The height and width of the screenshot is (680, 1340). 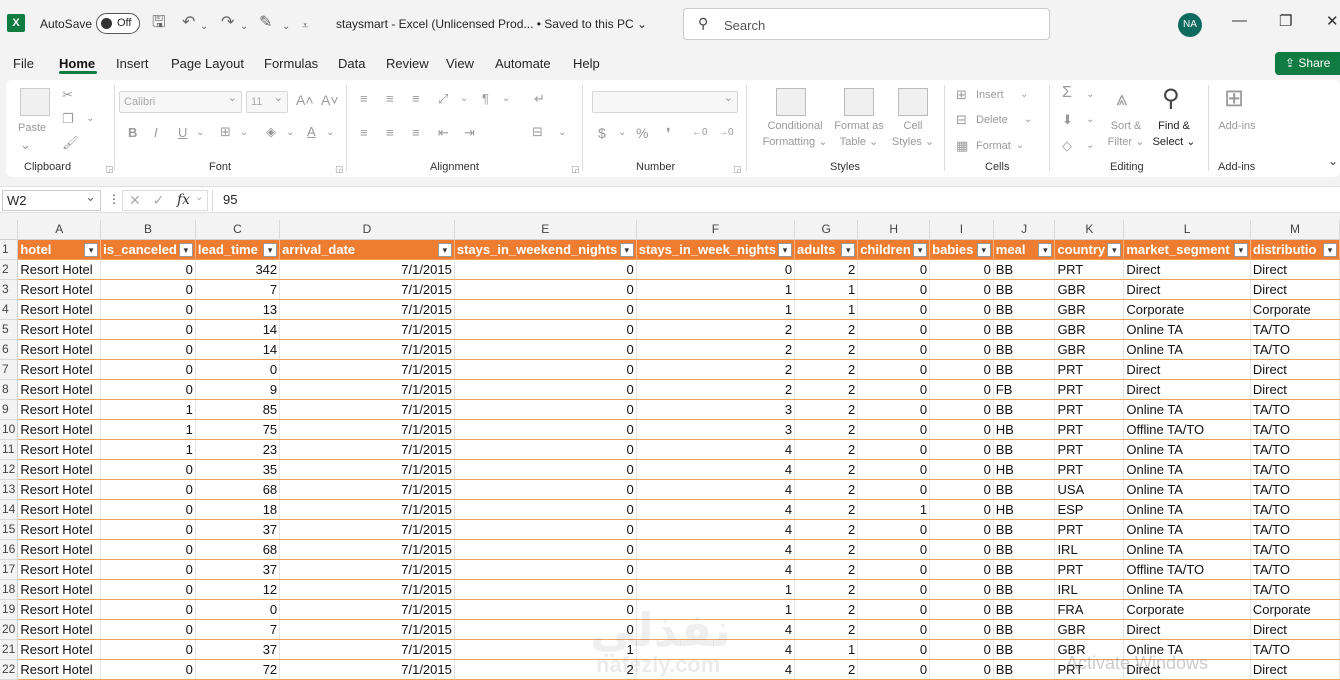 I want to click on borders-icon: ⊞, so click(x=225, y=132).